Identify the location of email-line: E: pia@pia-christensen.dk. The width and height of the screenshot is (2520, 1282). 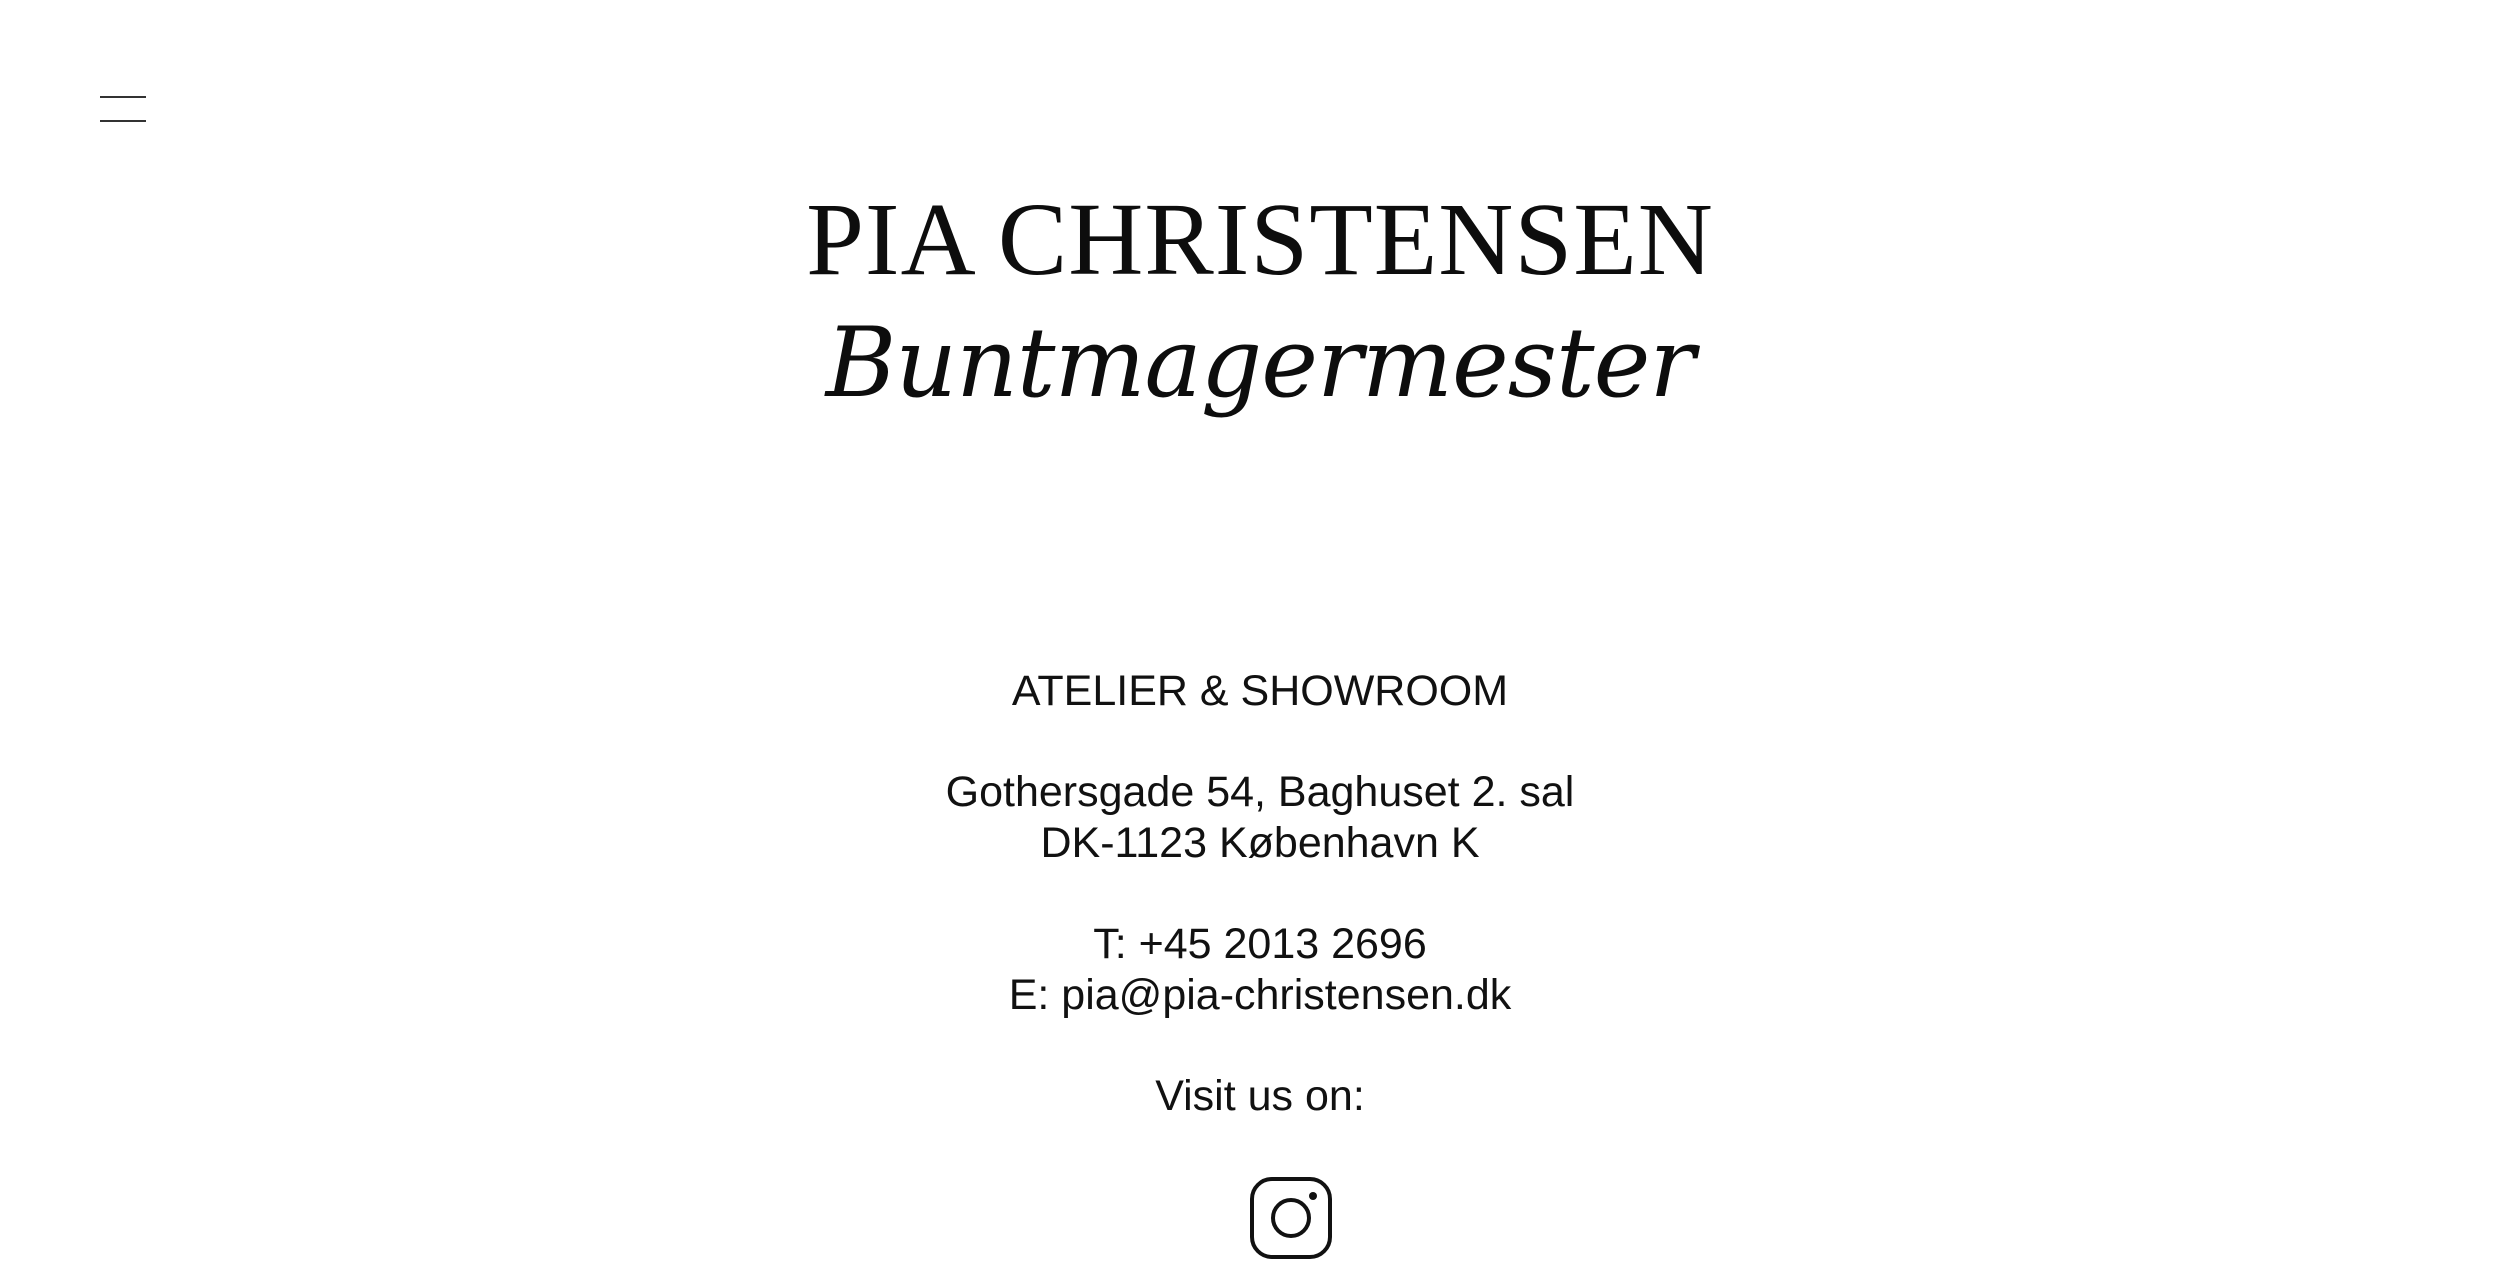
(1260, 995).